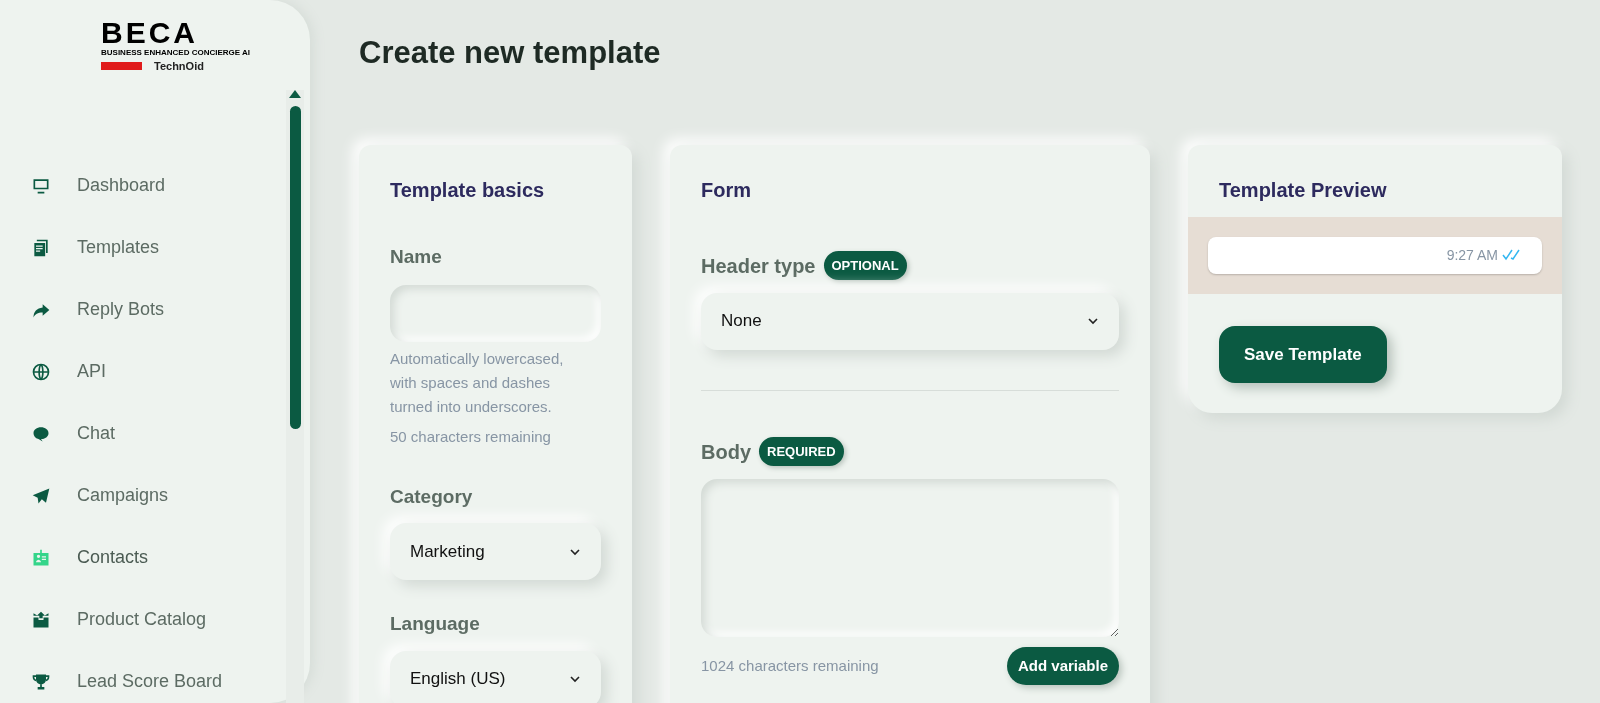  Describe the element at coordinates (910, 321) in the screenshot. I see `select-field: None` at that location.